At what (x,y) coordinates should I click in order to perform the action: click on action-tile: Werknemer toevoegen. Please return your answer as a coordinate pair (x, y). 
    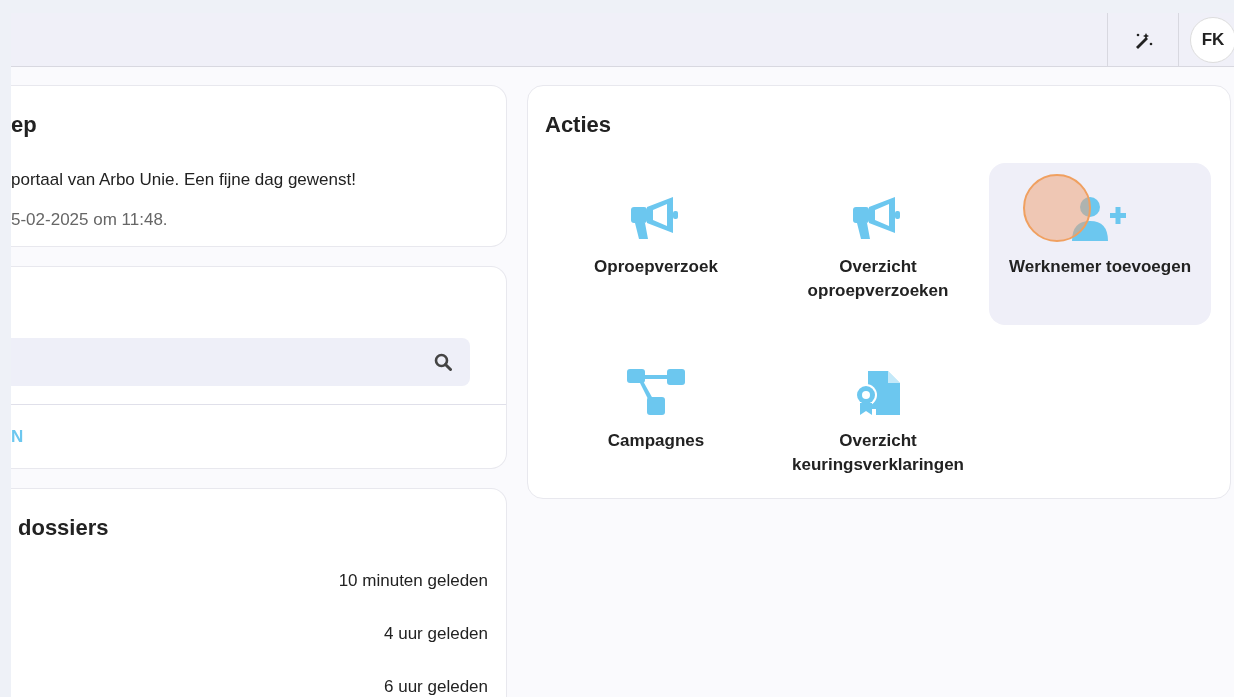
    Looking at the image, I should click on (1100, 244).